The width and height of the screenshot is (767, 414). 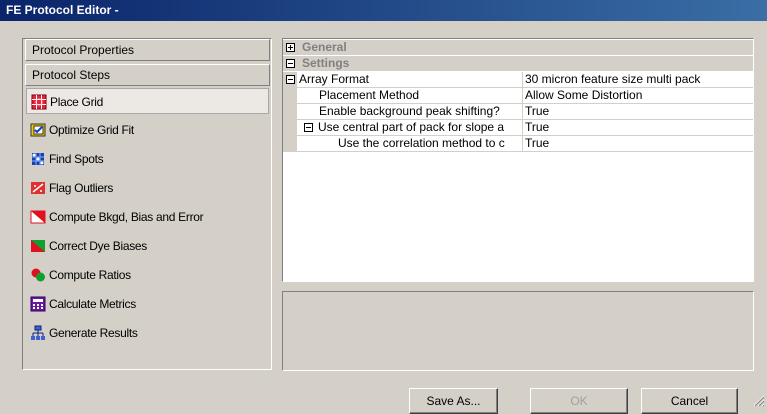 I want to click on compute-ratios-icon, so click(x=38, y=275).